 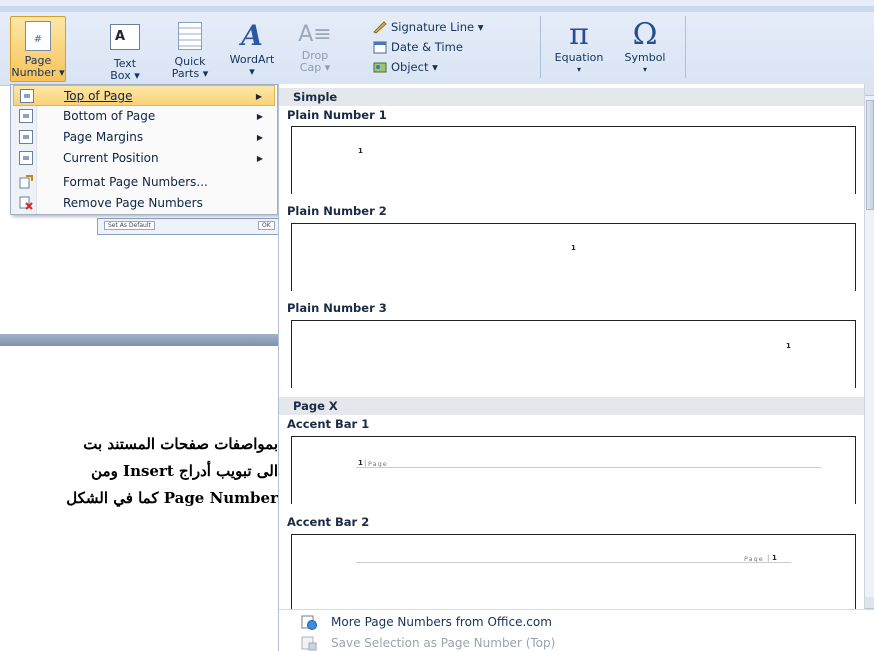 What do you see at coordinates (579, 57) in the screenshot?
I see `equation-label: Equation` at bounding box center [579, 57].